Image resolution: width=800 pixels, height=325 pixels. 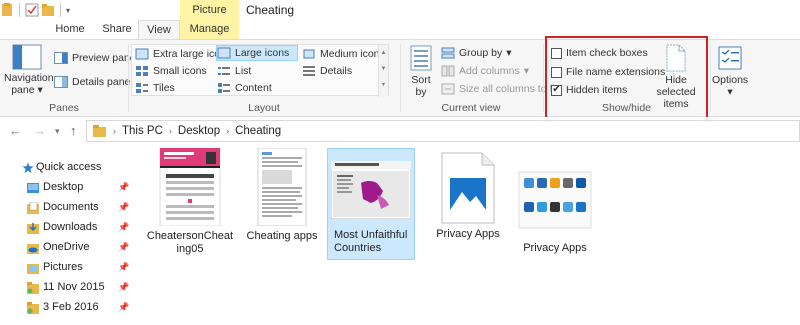 I want to click on large-icons-option: Large icons, so click(x=257, y=53).